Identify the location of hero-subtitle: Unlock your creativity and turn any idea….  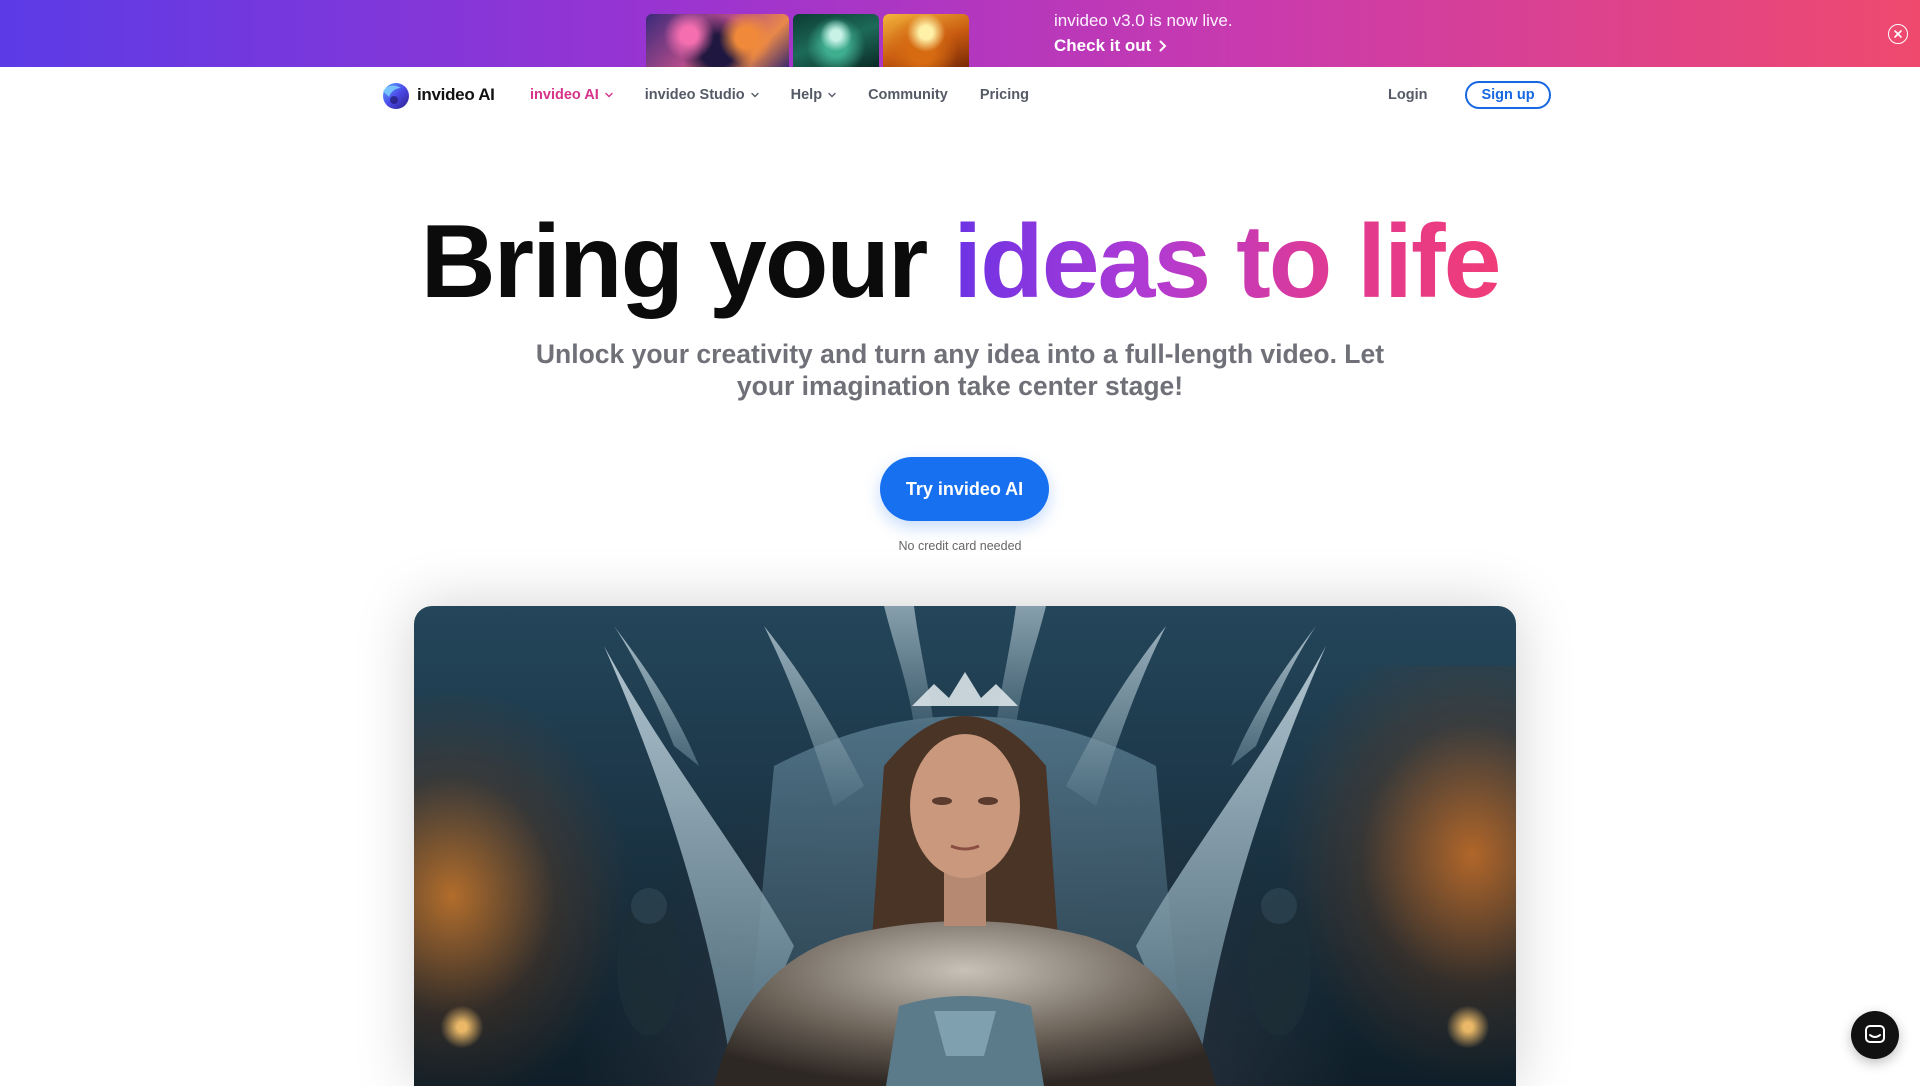
(960, 370).